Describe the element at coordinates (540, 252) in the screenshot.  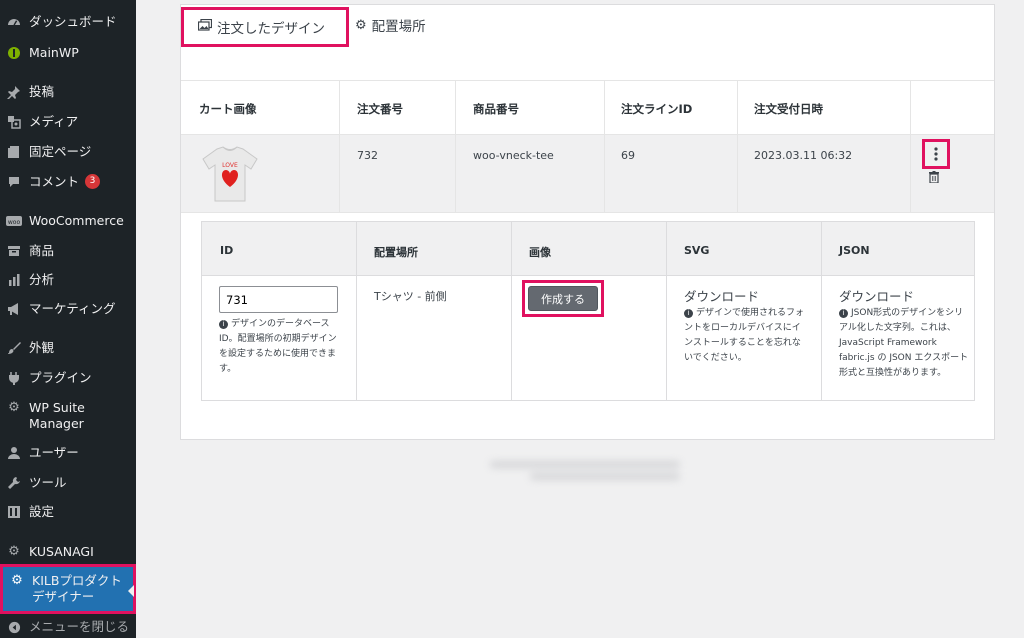
I see `column-header: 画像` at that location.